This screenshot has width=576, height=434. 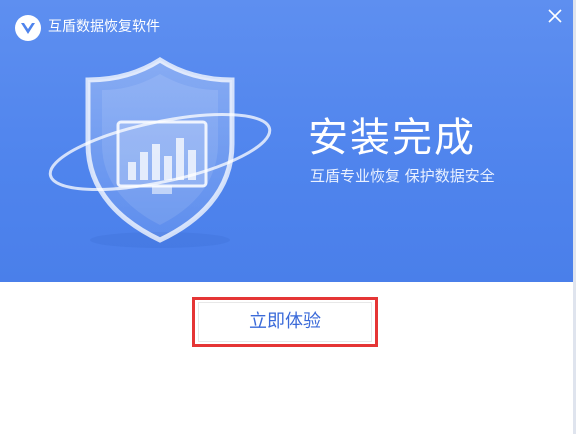 I want to click on completion-heading: 安装完成, so click(x=392, y=138).